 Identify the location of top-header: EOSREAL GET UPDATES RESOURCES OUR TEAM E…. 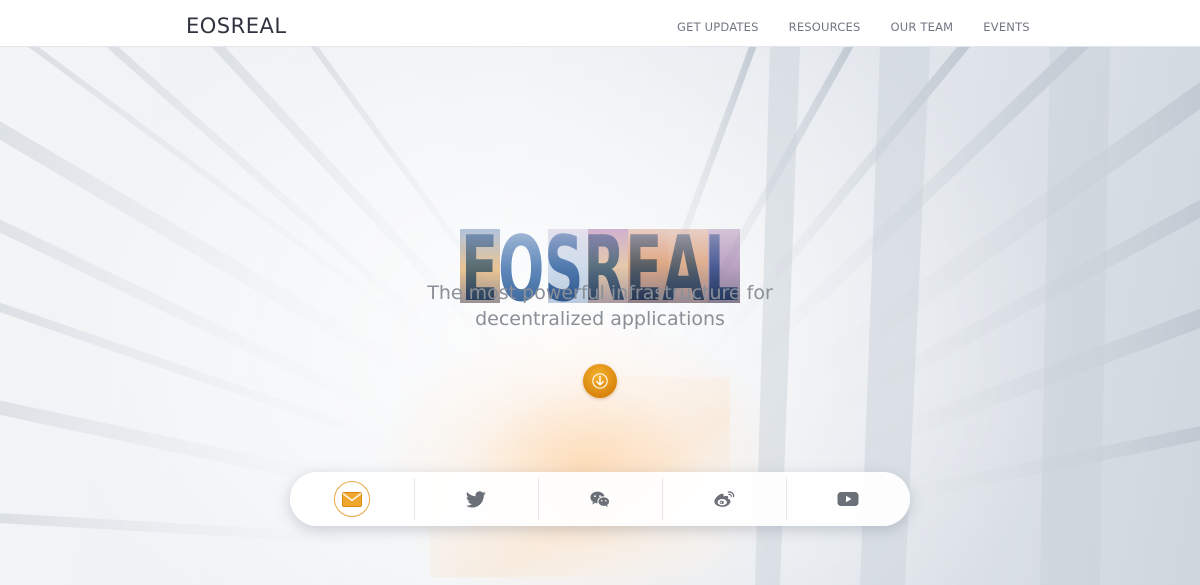
(600, 23).